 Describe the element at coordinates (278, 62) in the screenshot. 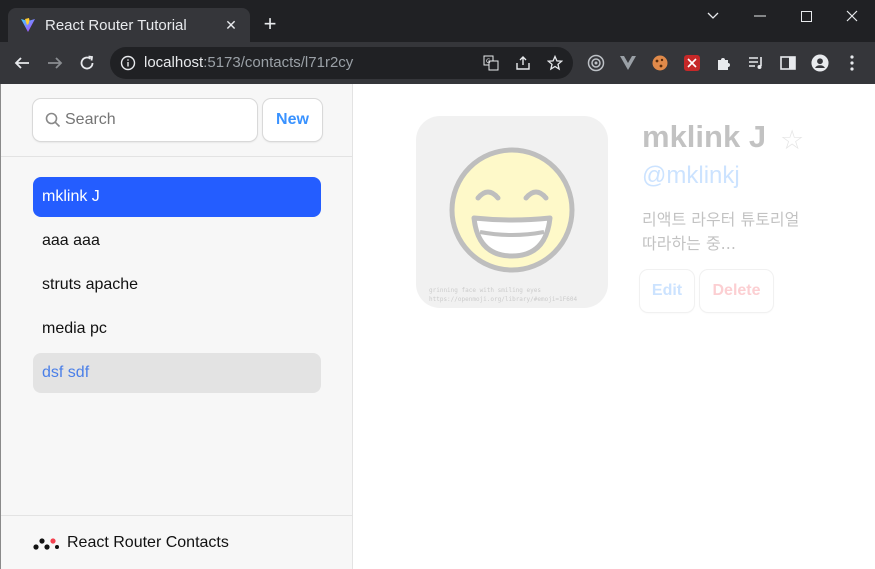

I see `url-path: :5173/contacts/l71r2cy` at that location.